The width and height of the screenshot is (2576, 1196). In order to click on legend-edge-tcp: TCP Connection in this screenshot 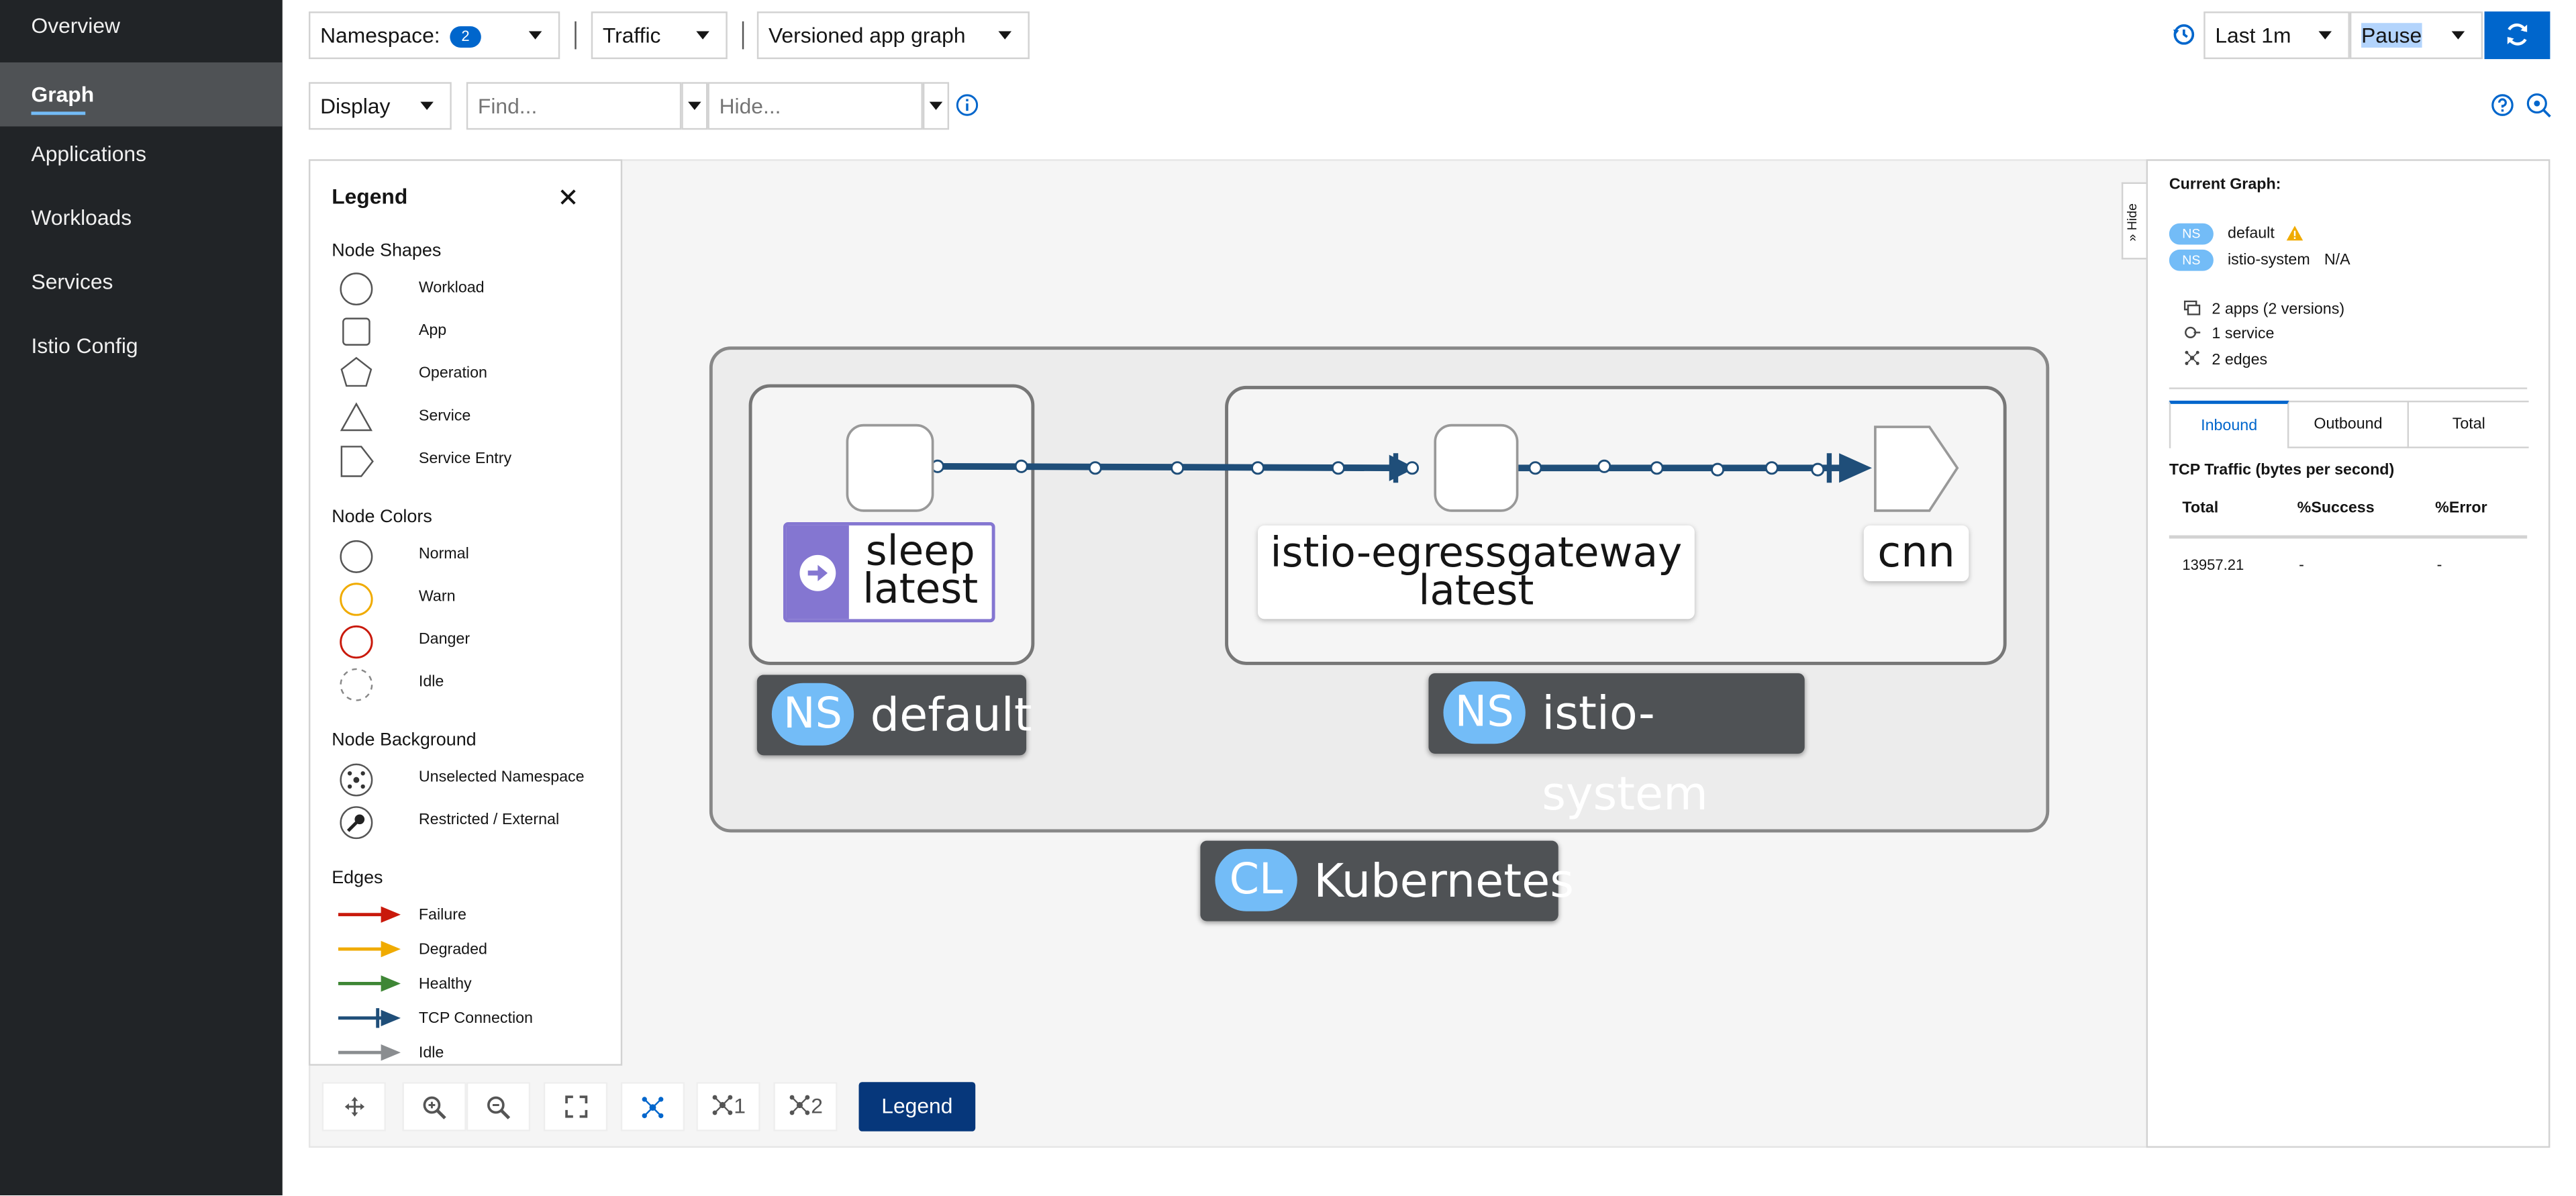, I will do `click(475, 1019)`.